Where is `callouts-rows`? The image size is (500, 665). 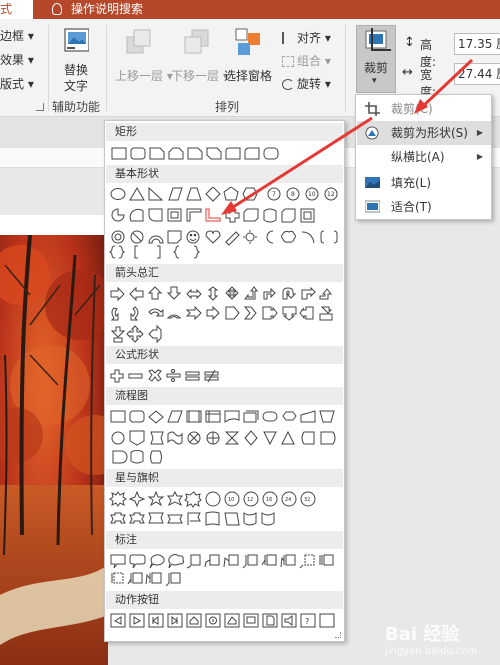
callouts-rows is located at coordinates (225, 571).